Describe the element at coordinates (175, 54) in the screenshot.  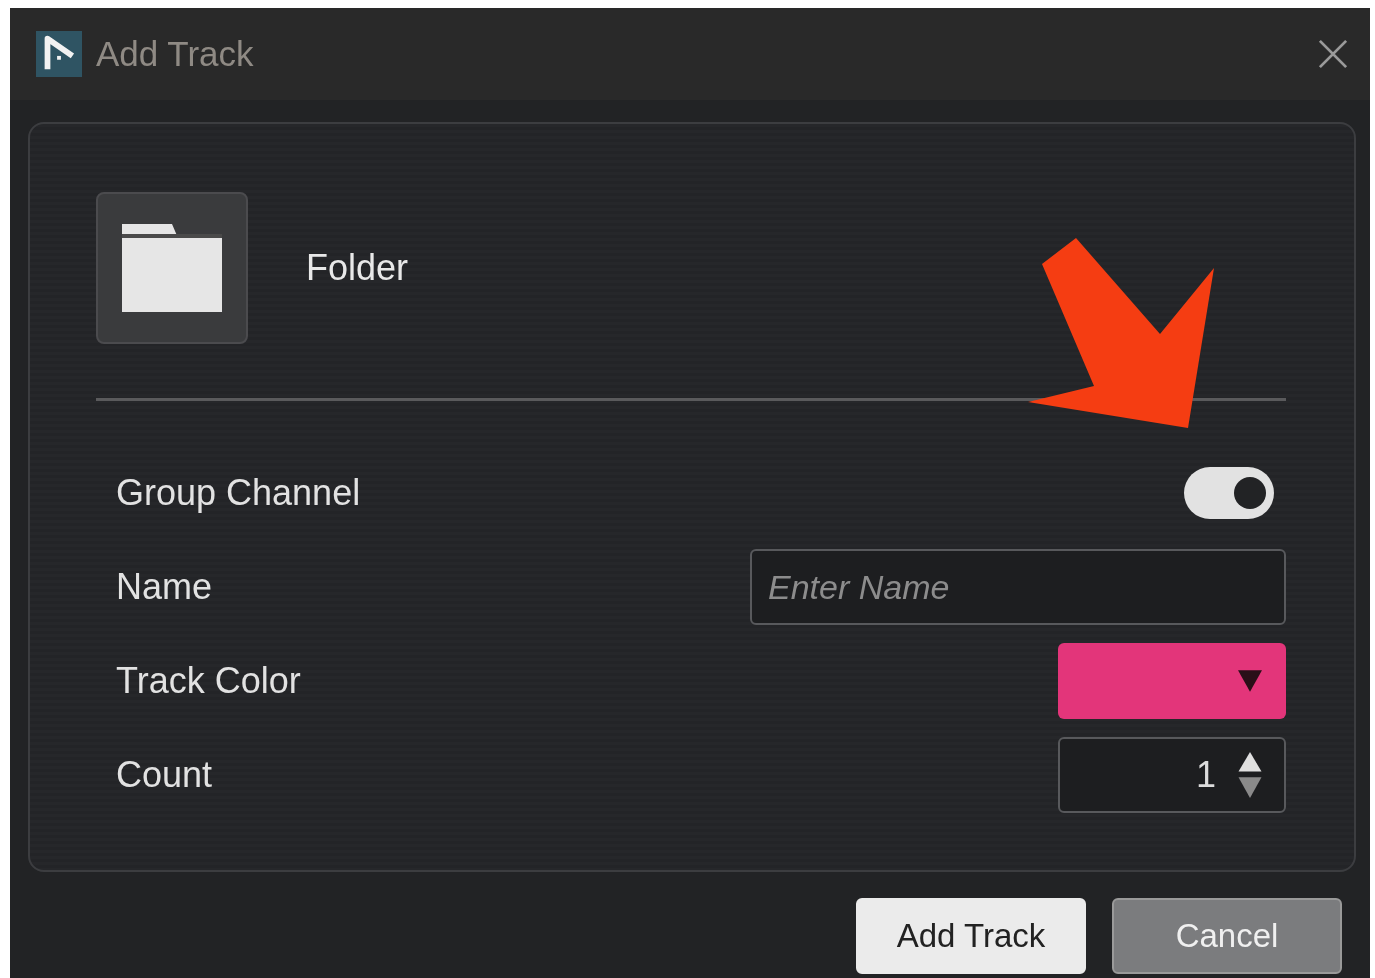
I see `window-title: Add Track` at that location.